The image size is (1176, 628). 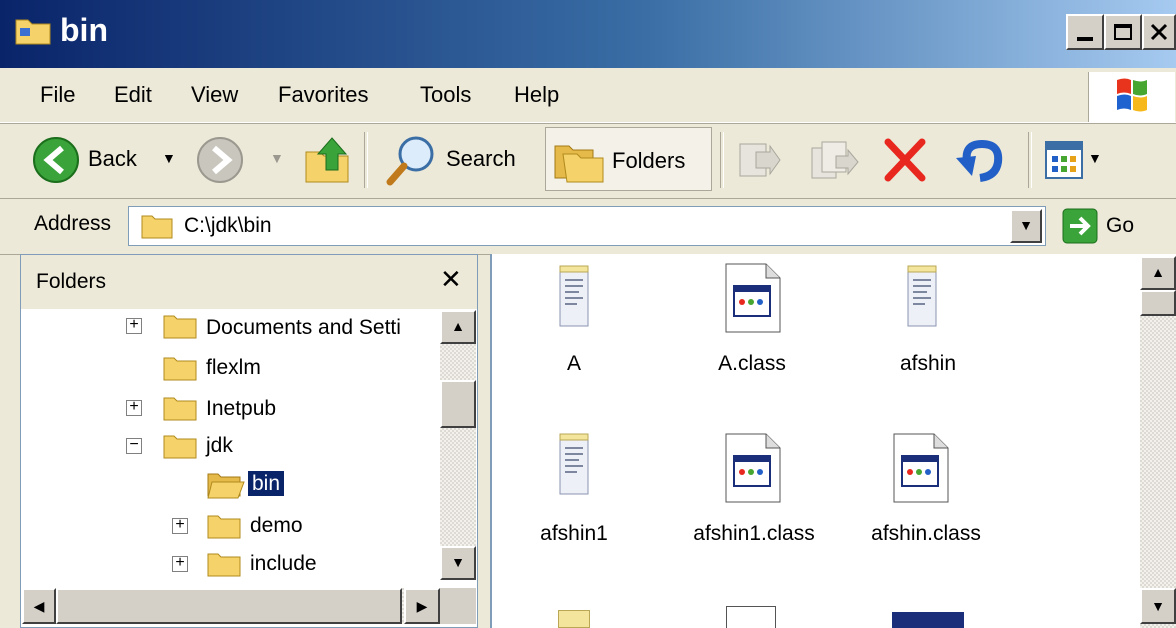 What do you see at coordinates (133, 95) in the screenshot?
I see `menu-edit: Edit` at bounding box center [133, 95].